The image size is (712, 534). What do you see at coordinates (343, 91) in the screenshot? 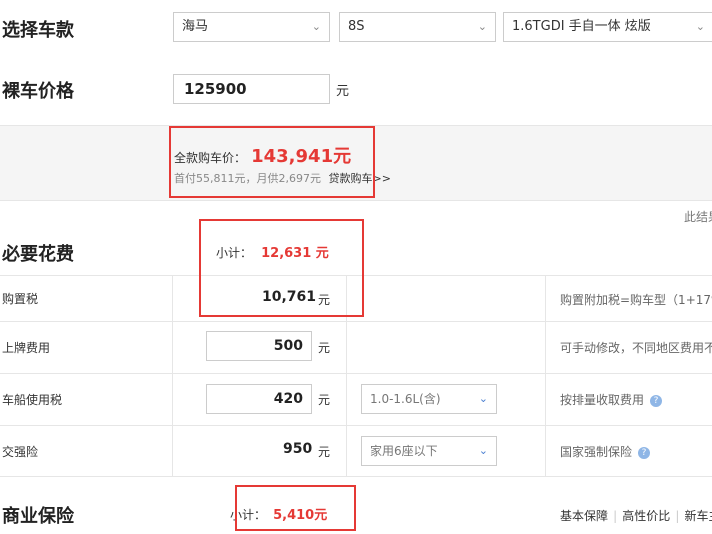
I see `bare-price-unit: 元` at bounding box center [343, 91].